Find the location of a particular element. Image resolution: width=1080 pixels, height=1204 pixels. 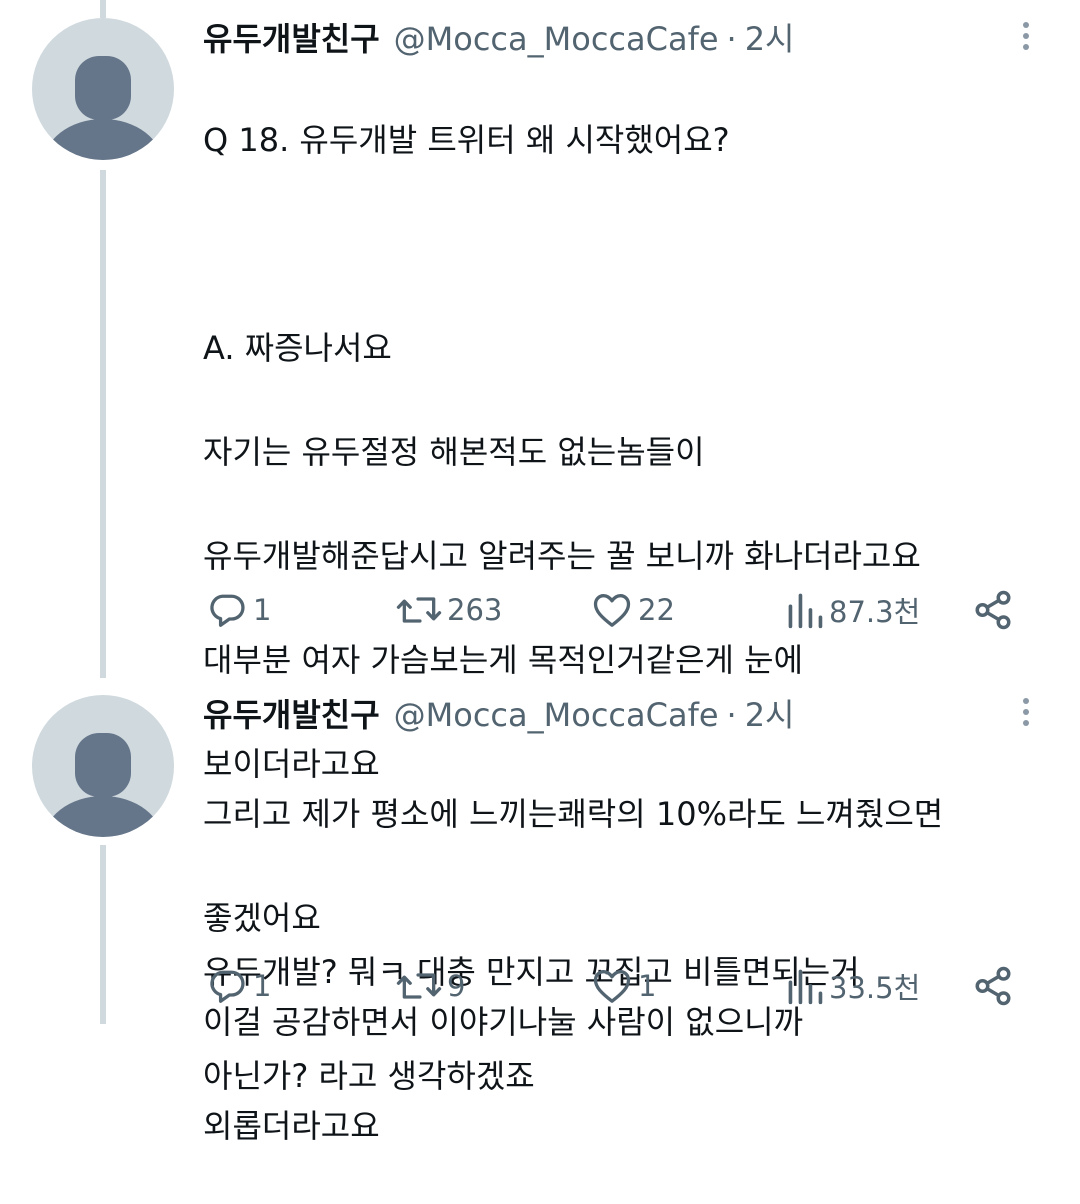

text-line: 외롭더라고요 is located at coordinates (291, 1126).